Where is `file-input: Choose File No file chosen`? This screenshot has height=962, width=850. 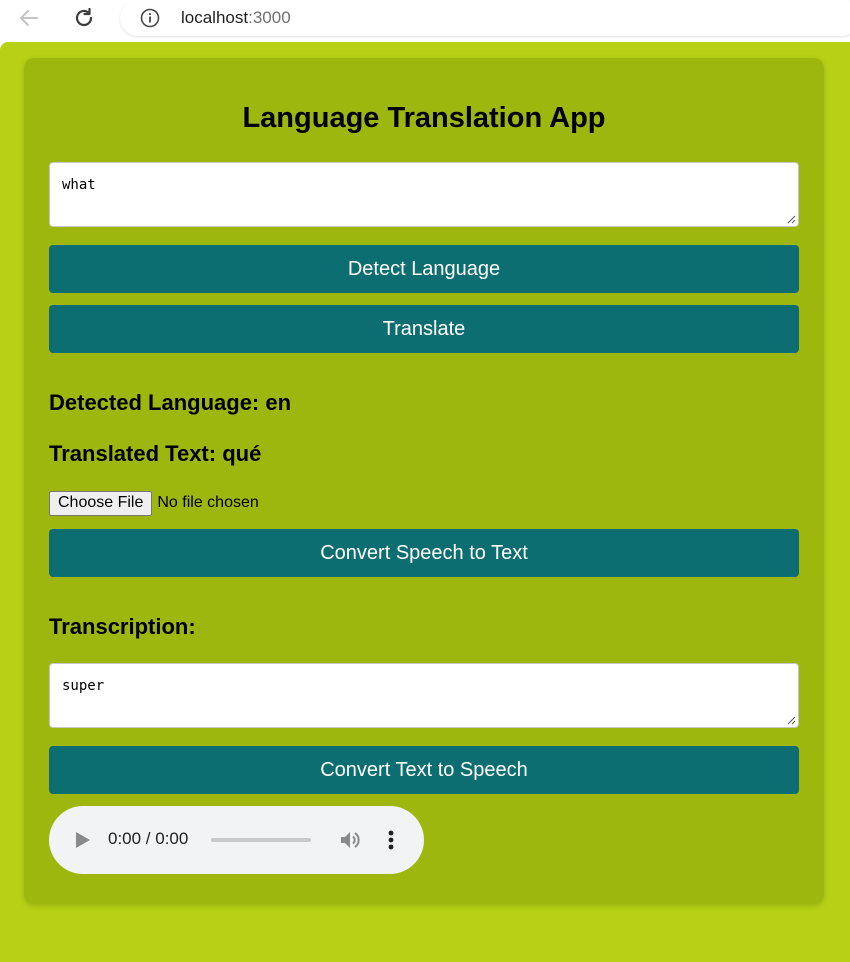 file-input: Choose File No file chosen is located at coordinates (154, 503).